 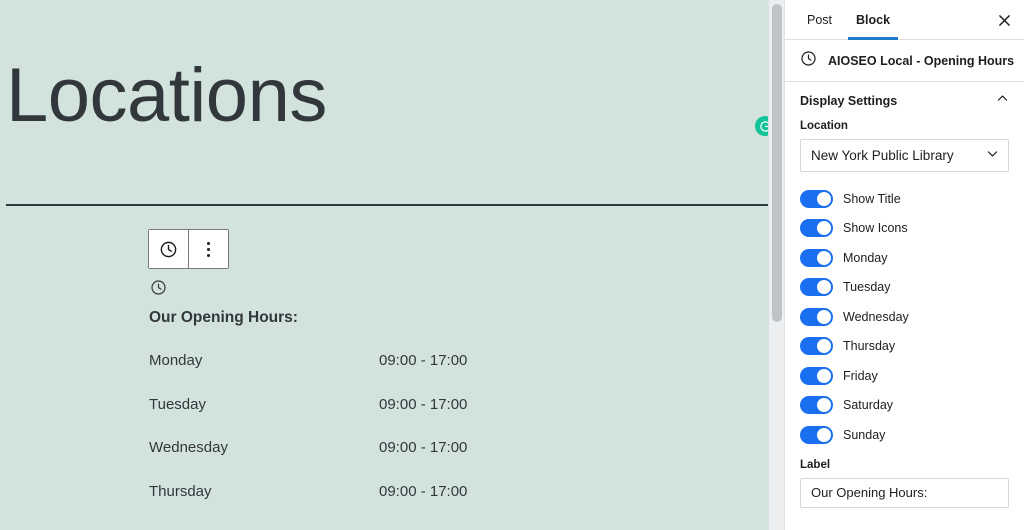 What do you see at coordinates (869, 346) in the screenshot?
I see `toggle-label: Thursday` at bounding box center [869, 346].